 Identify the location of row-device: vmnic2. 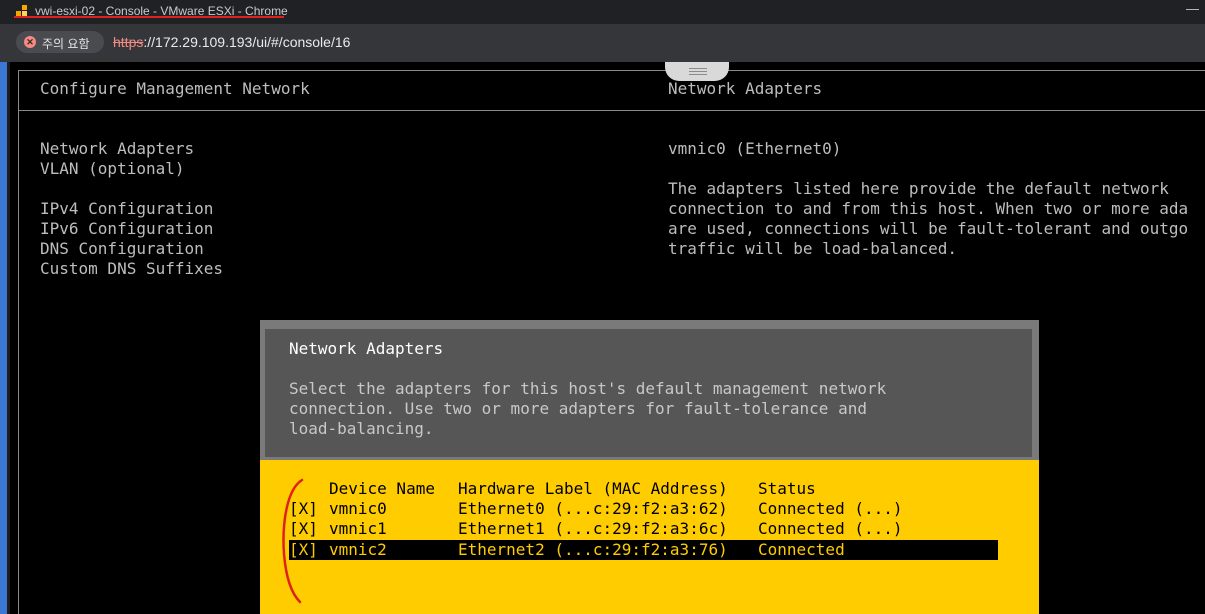
(358, 549).